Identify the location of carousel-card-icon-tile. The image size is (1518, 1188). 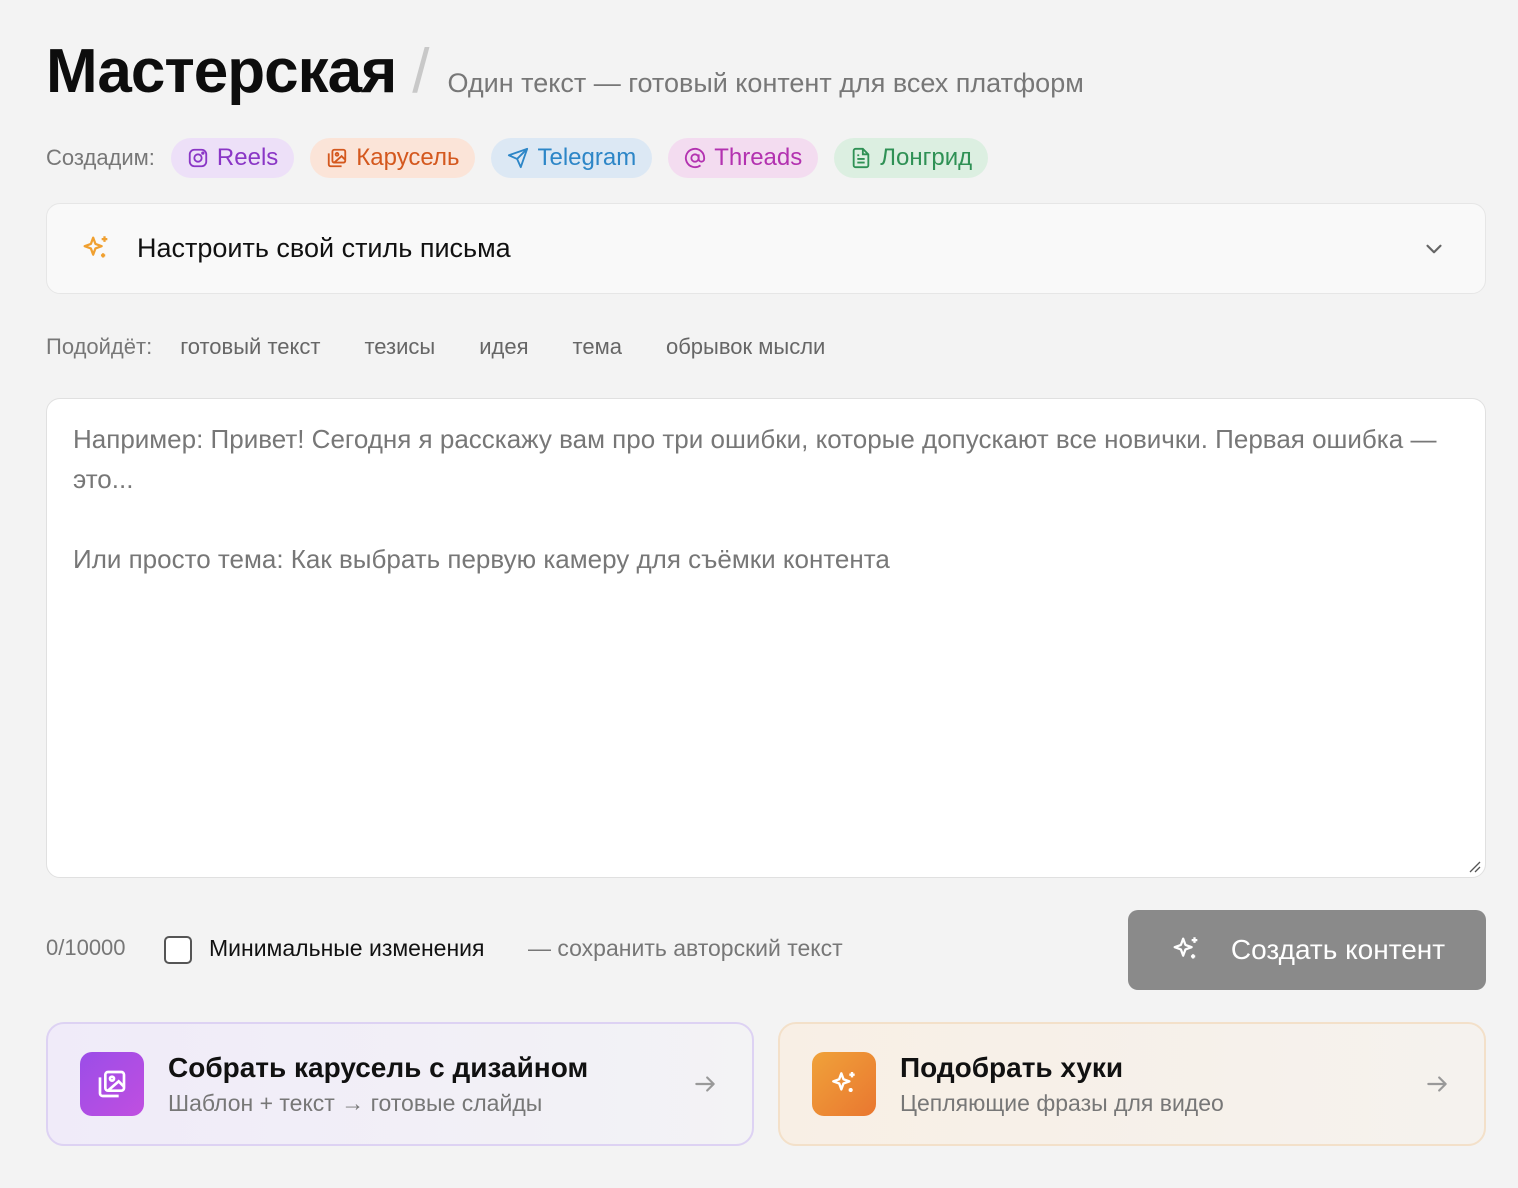
(112, 1084).